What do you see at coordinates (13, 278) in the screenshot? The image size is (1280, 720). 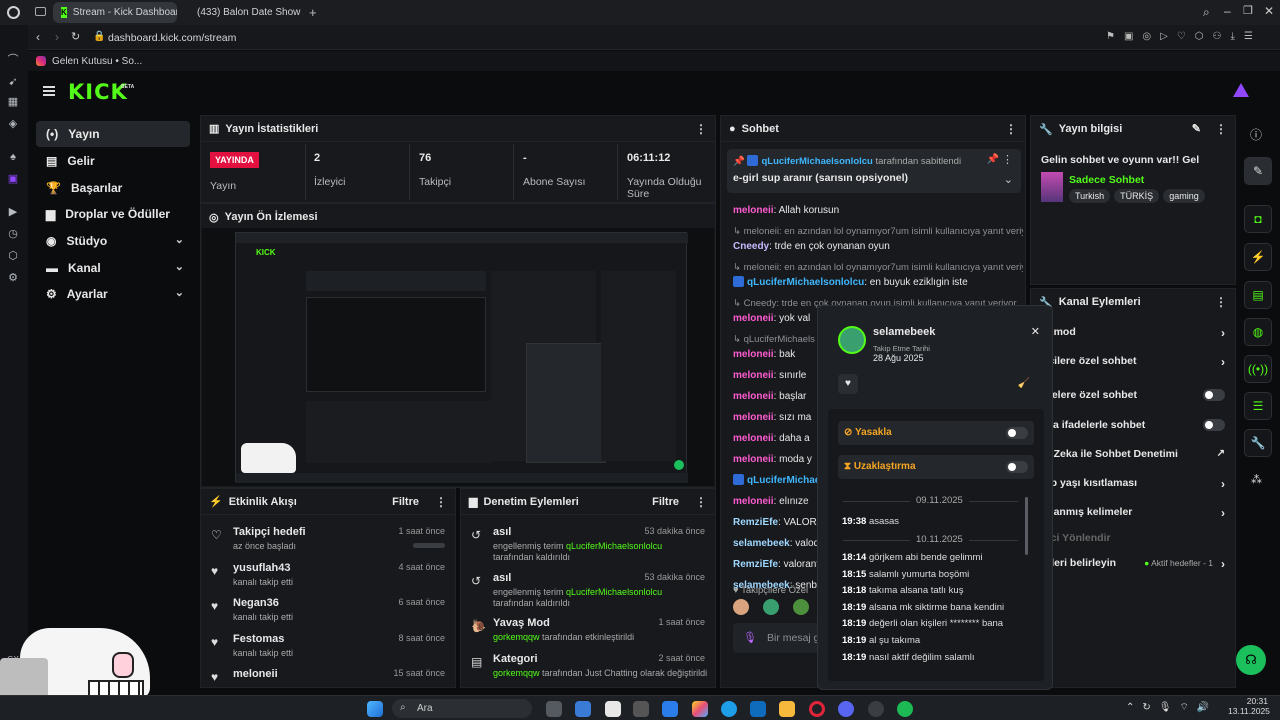 I see `settings-icon: ⚙` at bounding box center [13, 278].